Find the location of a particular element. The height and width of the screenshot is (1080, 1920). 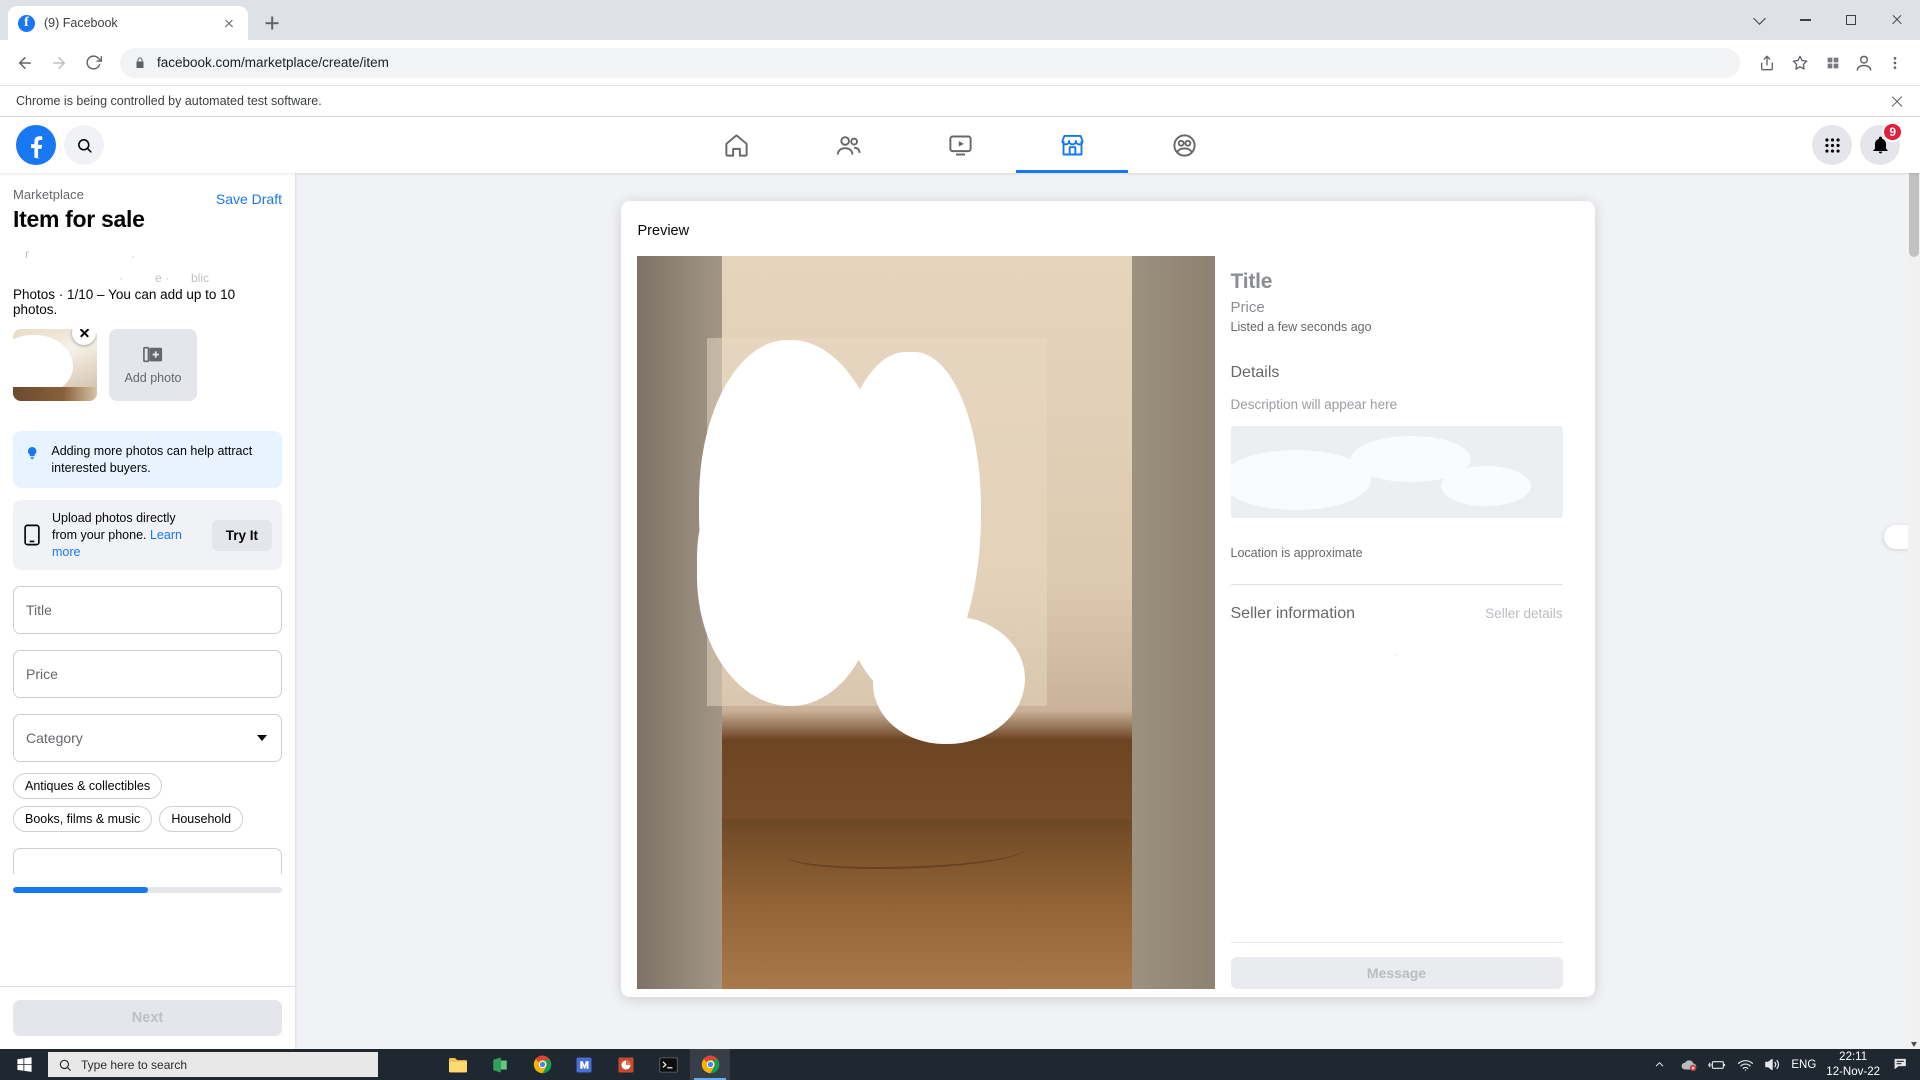

menu-grid-button is located at coordinates (1832, 145).